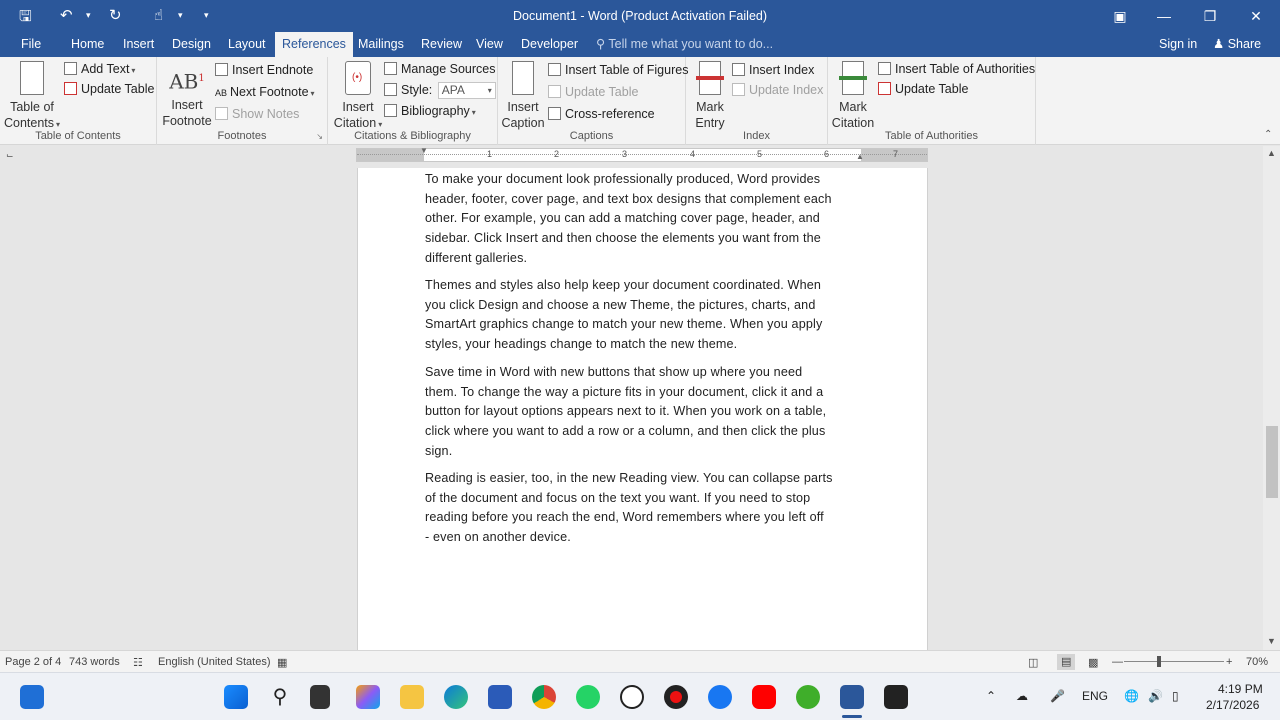  What do you see at coordinates (923, 89) in the screenshot?
I see `update-table-toa-button: Update Table` at bounding box center [923, 89].